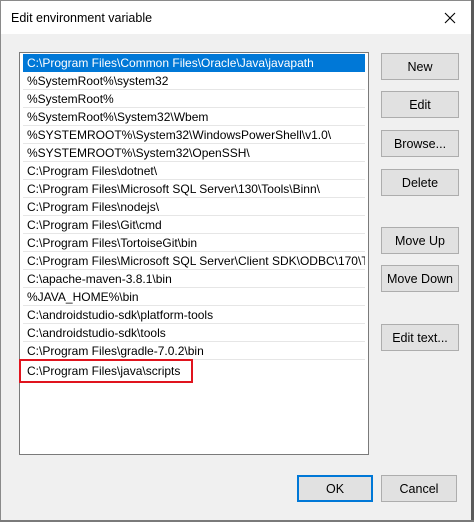  What do you see at coordinates (419, 488) in the screenshot?
I see `cancel-button: Cancel` at bounding box center [419, 488].